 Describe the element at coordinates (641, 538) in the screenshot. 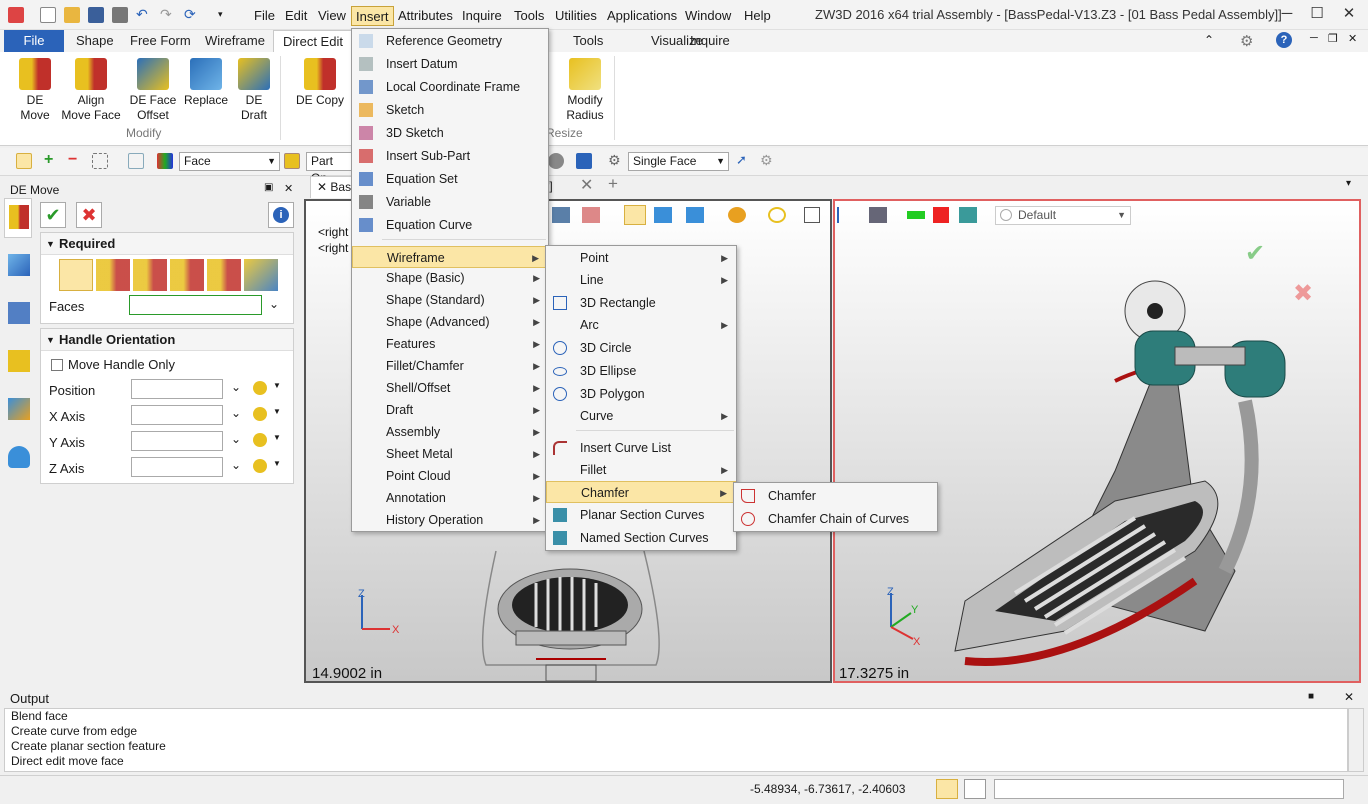

I see `wireframe-menu-item-named-section-curves: Named Section Curves` at that location.